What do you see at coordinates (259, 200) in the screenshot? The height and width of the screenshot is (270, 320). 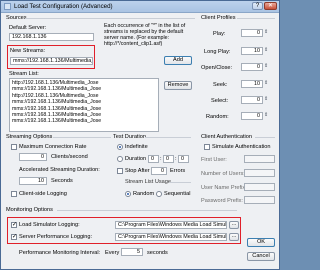 I see `password-prefix-field` at bounding box center [259, 200].